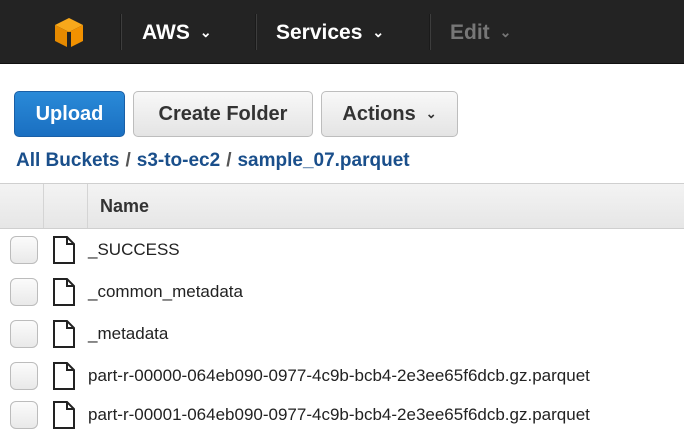 This screenshot has width=684, height=432. I want to click on nav-services-menu: Services ⌄, so click(330, 33).